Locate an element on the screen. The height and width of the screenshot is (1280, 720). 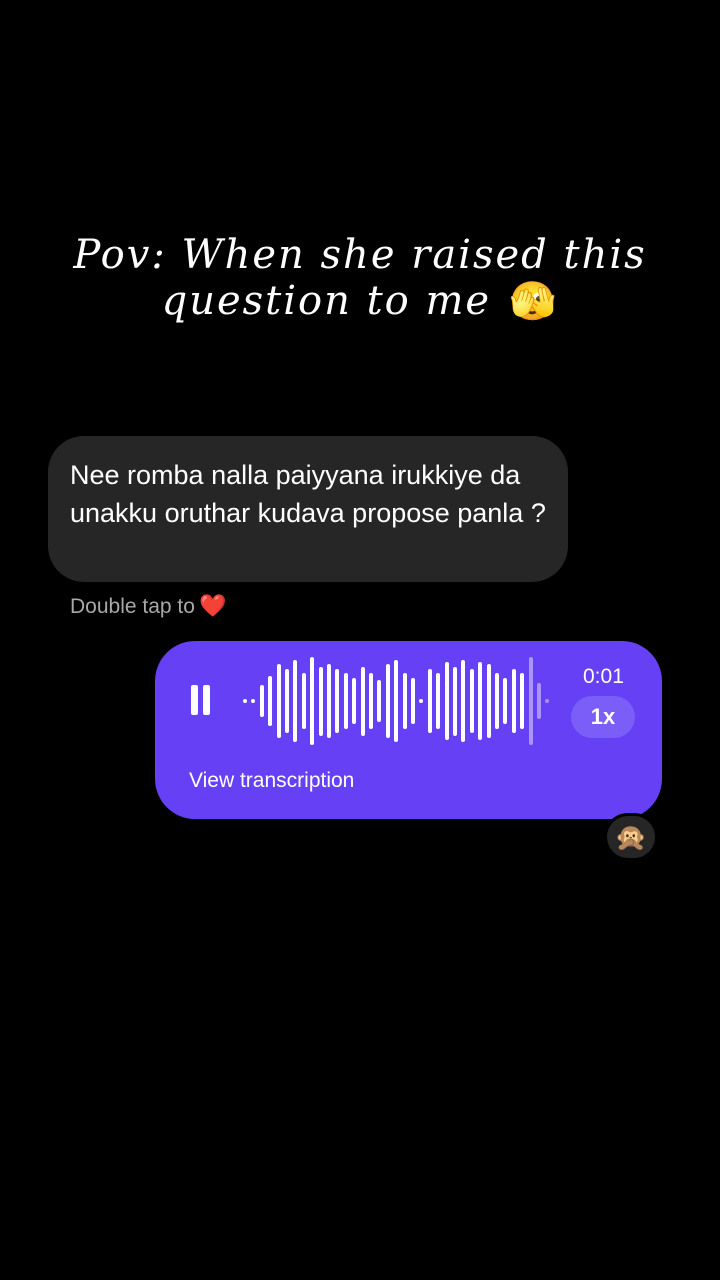
playback-speed-button: 1x is located at coordinates (603, 717).